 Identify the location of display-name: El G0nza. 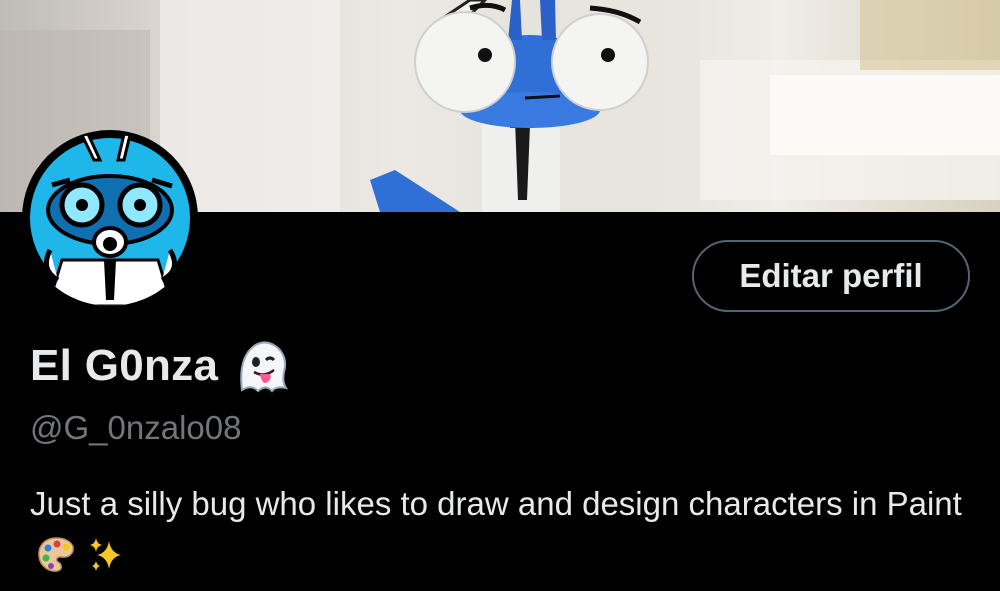
(124, 365).